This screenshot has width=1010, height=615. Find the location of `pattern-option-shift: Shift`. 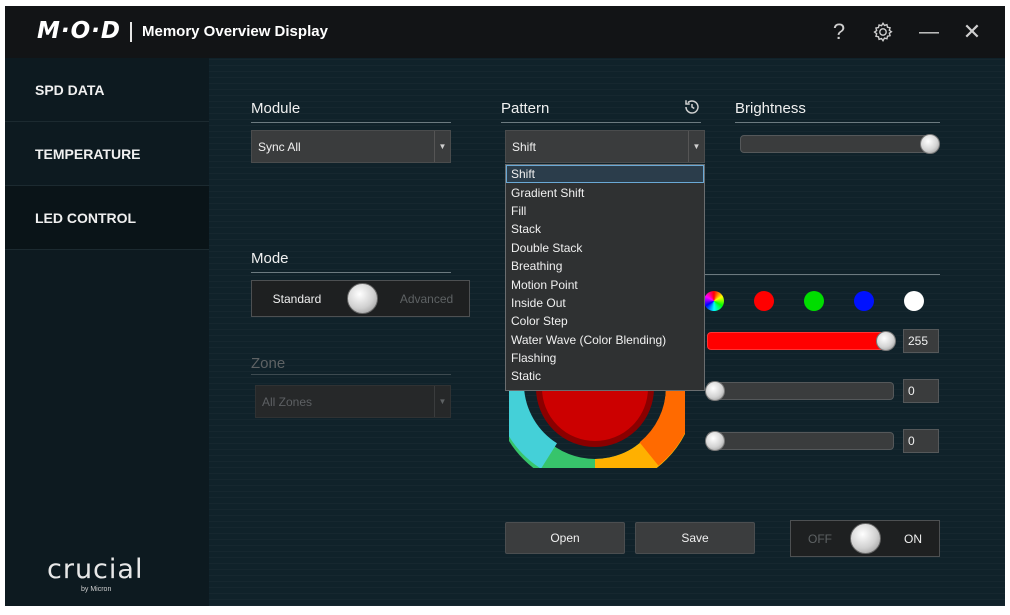

pattern-option-shift: Shift is located at coordinates (605, 174).